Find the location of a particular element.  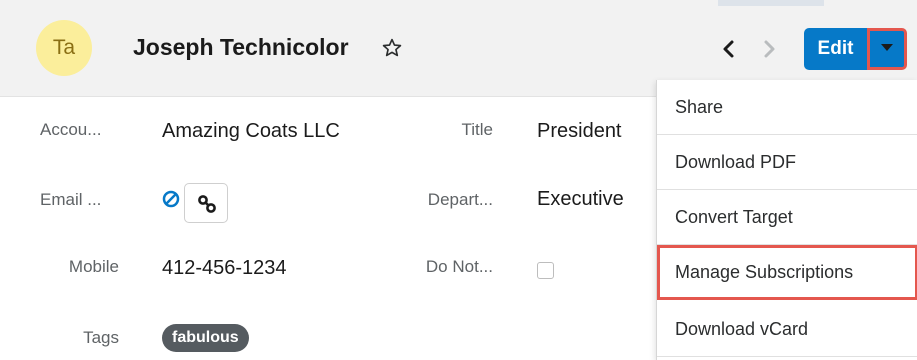

header-accent-strip is located at coordinates (771, 3).